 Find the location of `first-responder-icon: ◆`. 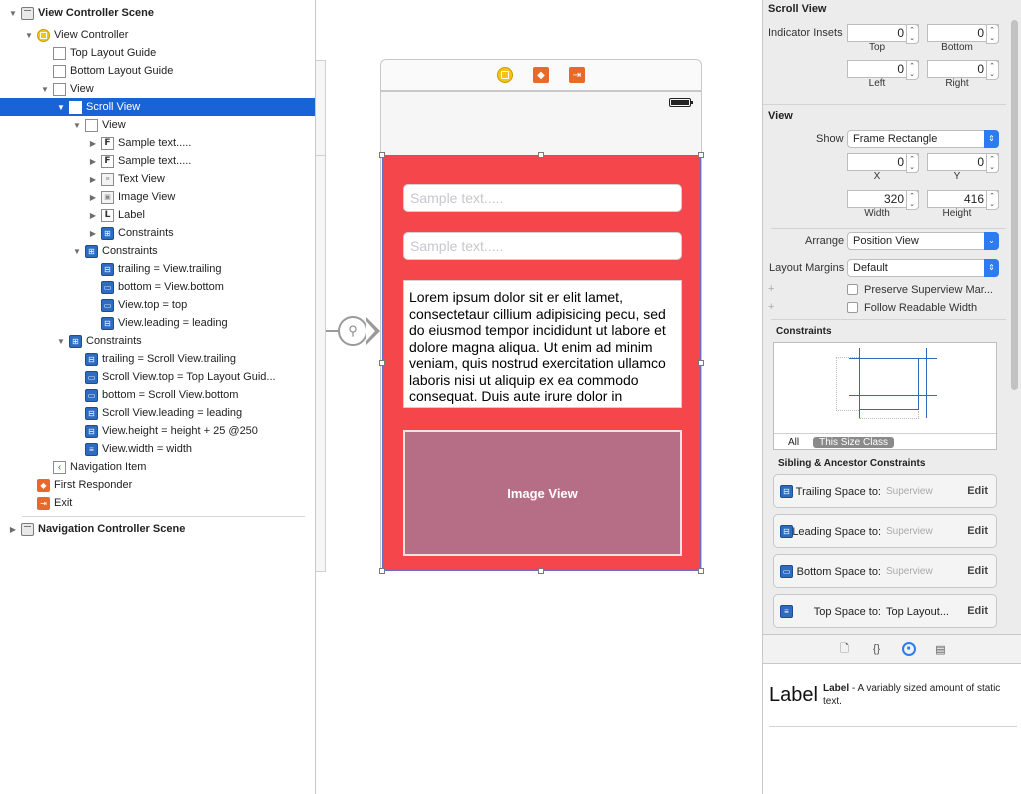

first-responder-icon: ◆ is located at coordinates (541, 75).